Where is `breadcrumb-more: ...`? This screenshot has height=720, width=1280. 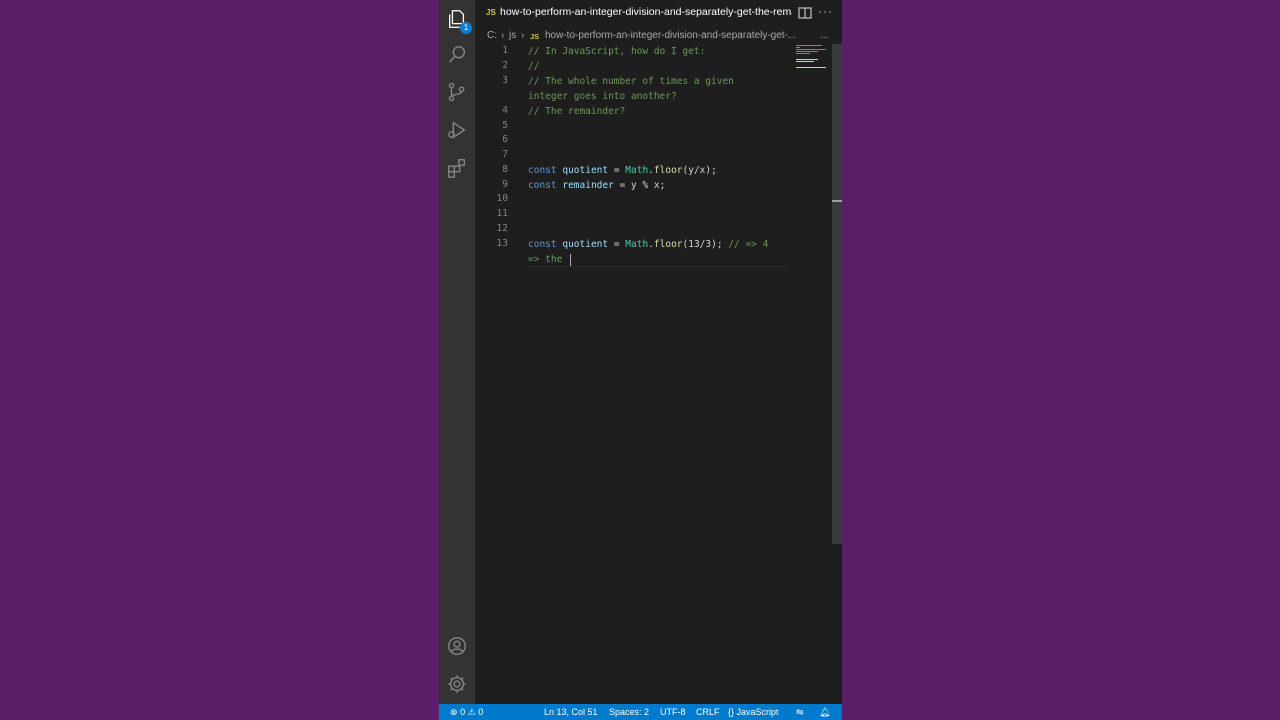 breadcrumb-more: ... is located at coordinates (824, 35).